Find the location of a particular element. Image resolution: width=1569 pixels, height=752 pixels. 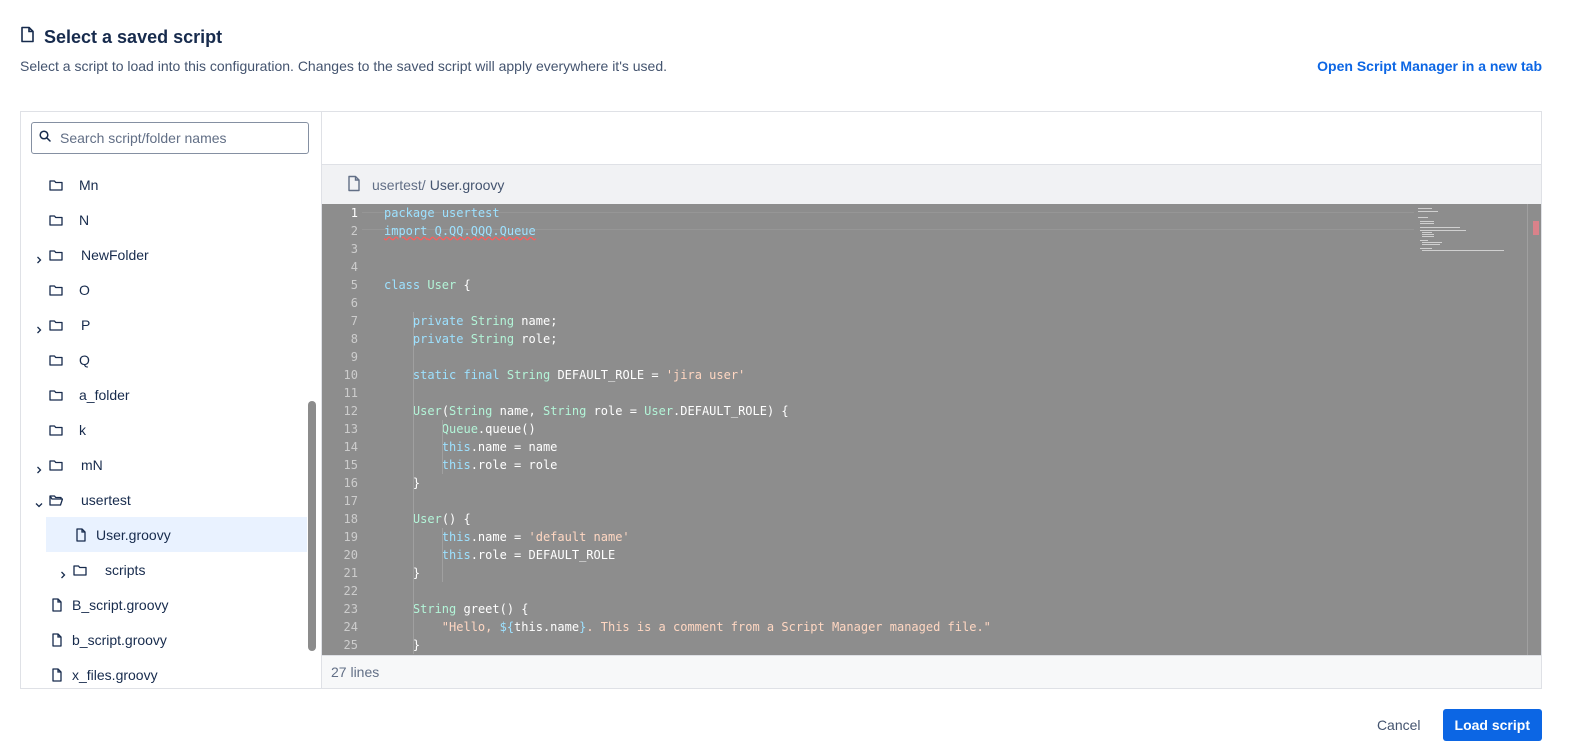

tree-folder-item: Q is located at coordinates (164, 359).